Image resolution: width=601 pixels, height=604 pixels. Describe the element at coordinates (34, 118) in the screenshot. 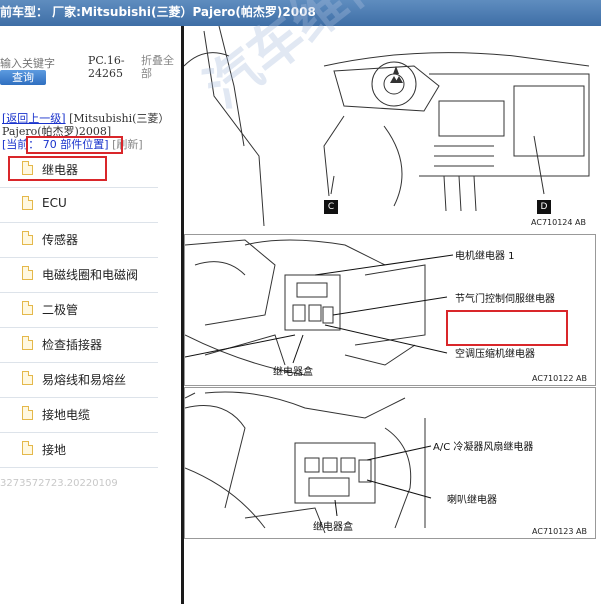

I see `back-link: [返回上一级]` at that location.